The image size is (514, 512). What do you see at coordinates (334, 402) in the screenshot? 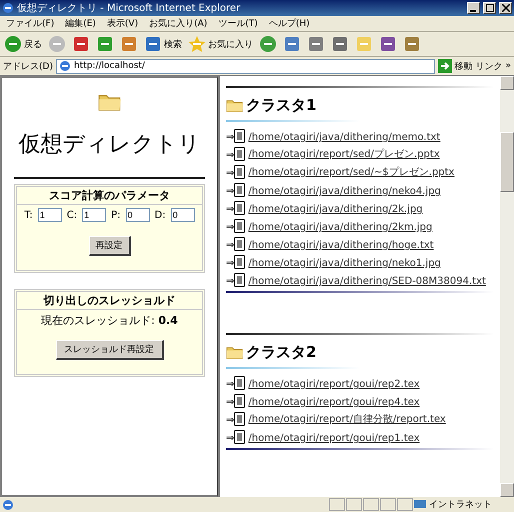
I see `file-link: /home/otagiri/report/goui/rep4.tex` at bounding box center [334, 402].